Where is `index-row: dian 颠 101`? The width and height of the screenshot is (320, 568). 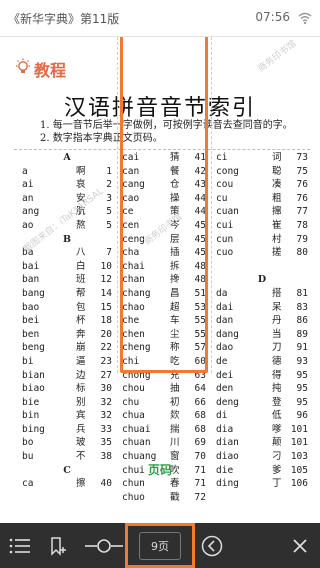
index-row: dian 颠 101 is located at coordinates (262, 443).